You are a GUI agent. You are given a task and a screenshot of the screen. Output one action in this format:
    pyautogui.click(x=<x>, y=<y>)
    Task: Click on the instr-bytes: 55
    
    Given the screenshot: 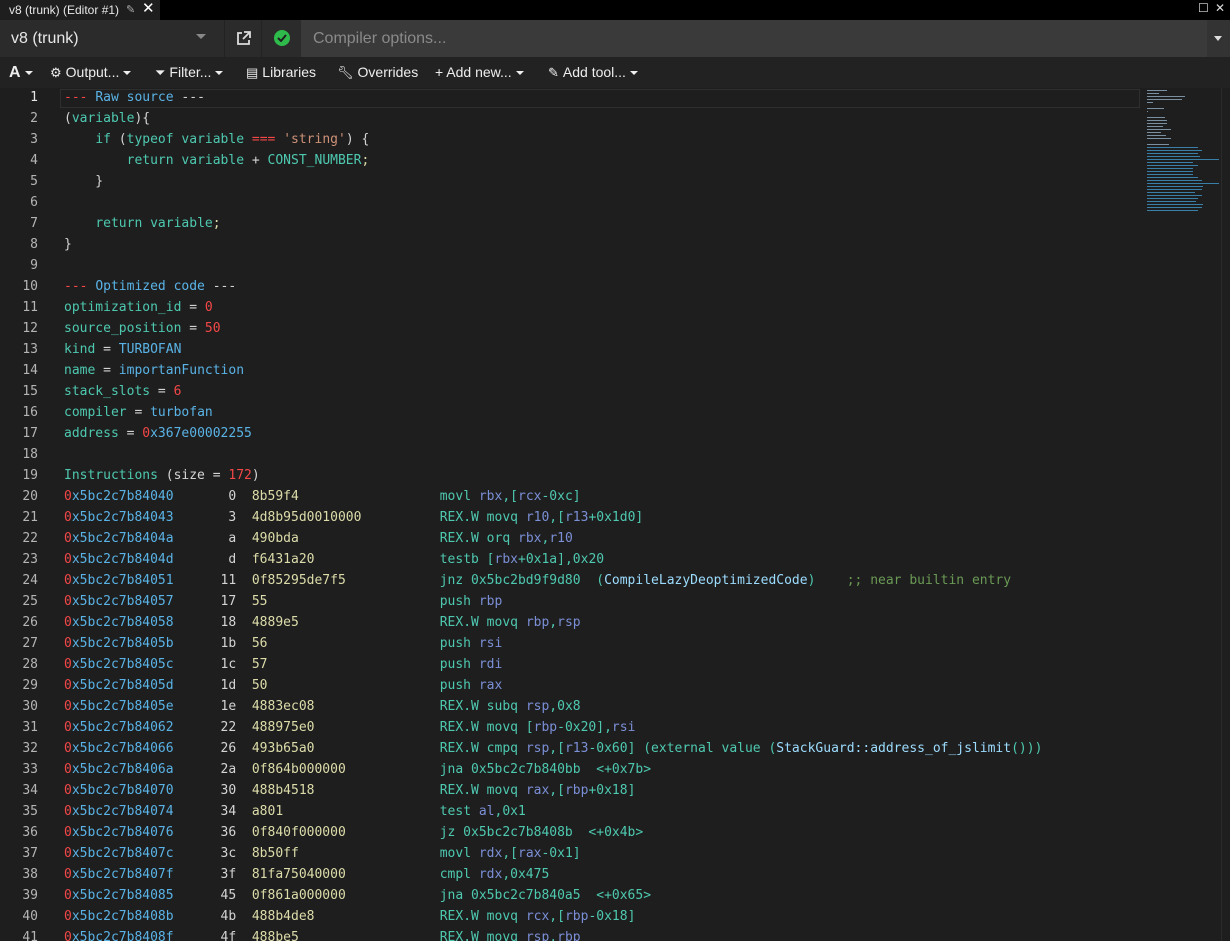 What is the action you would take?
    pyautogui.click(x=259, y=601)
    